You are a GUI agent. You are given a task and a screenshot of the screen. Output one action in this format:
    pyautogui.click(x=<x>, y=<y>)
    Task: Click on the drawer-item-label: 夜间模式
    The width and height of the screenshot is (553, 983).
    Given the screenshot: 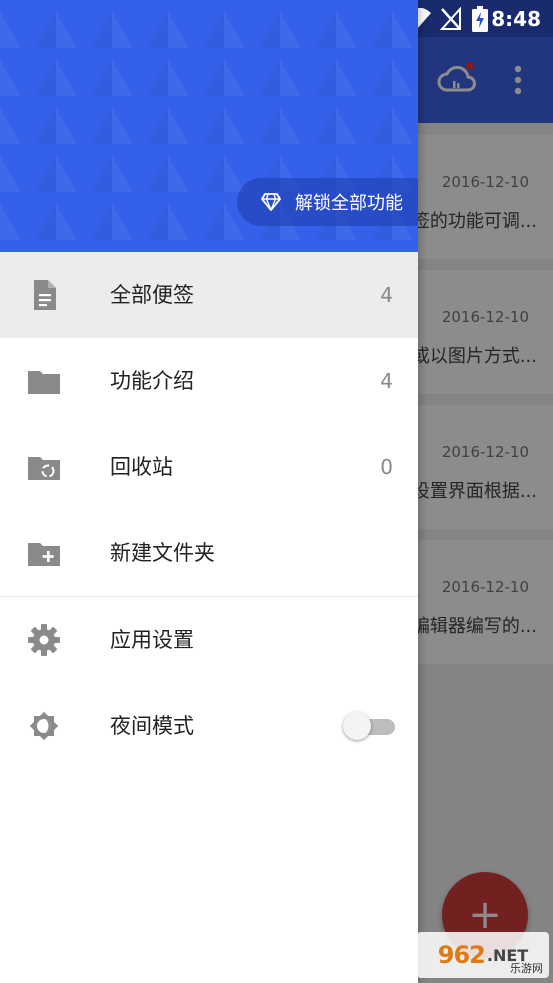 What is the action you would take?
    pyautogui.click(x=152, y=726)
    